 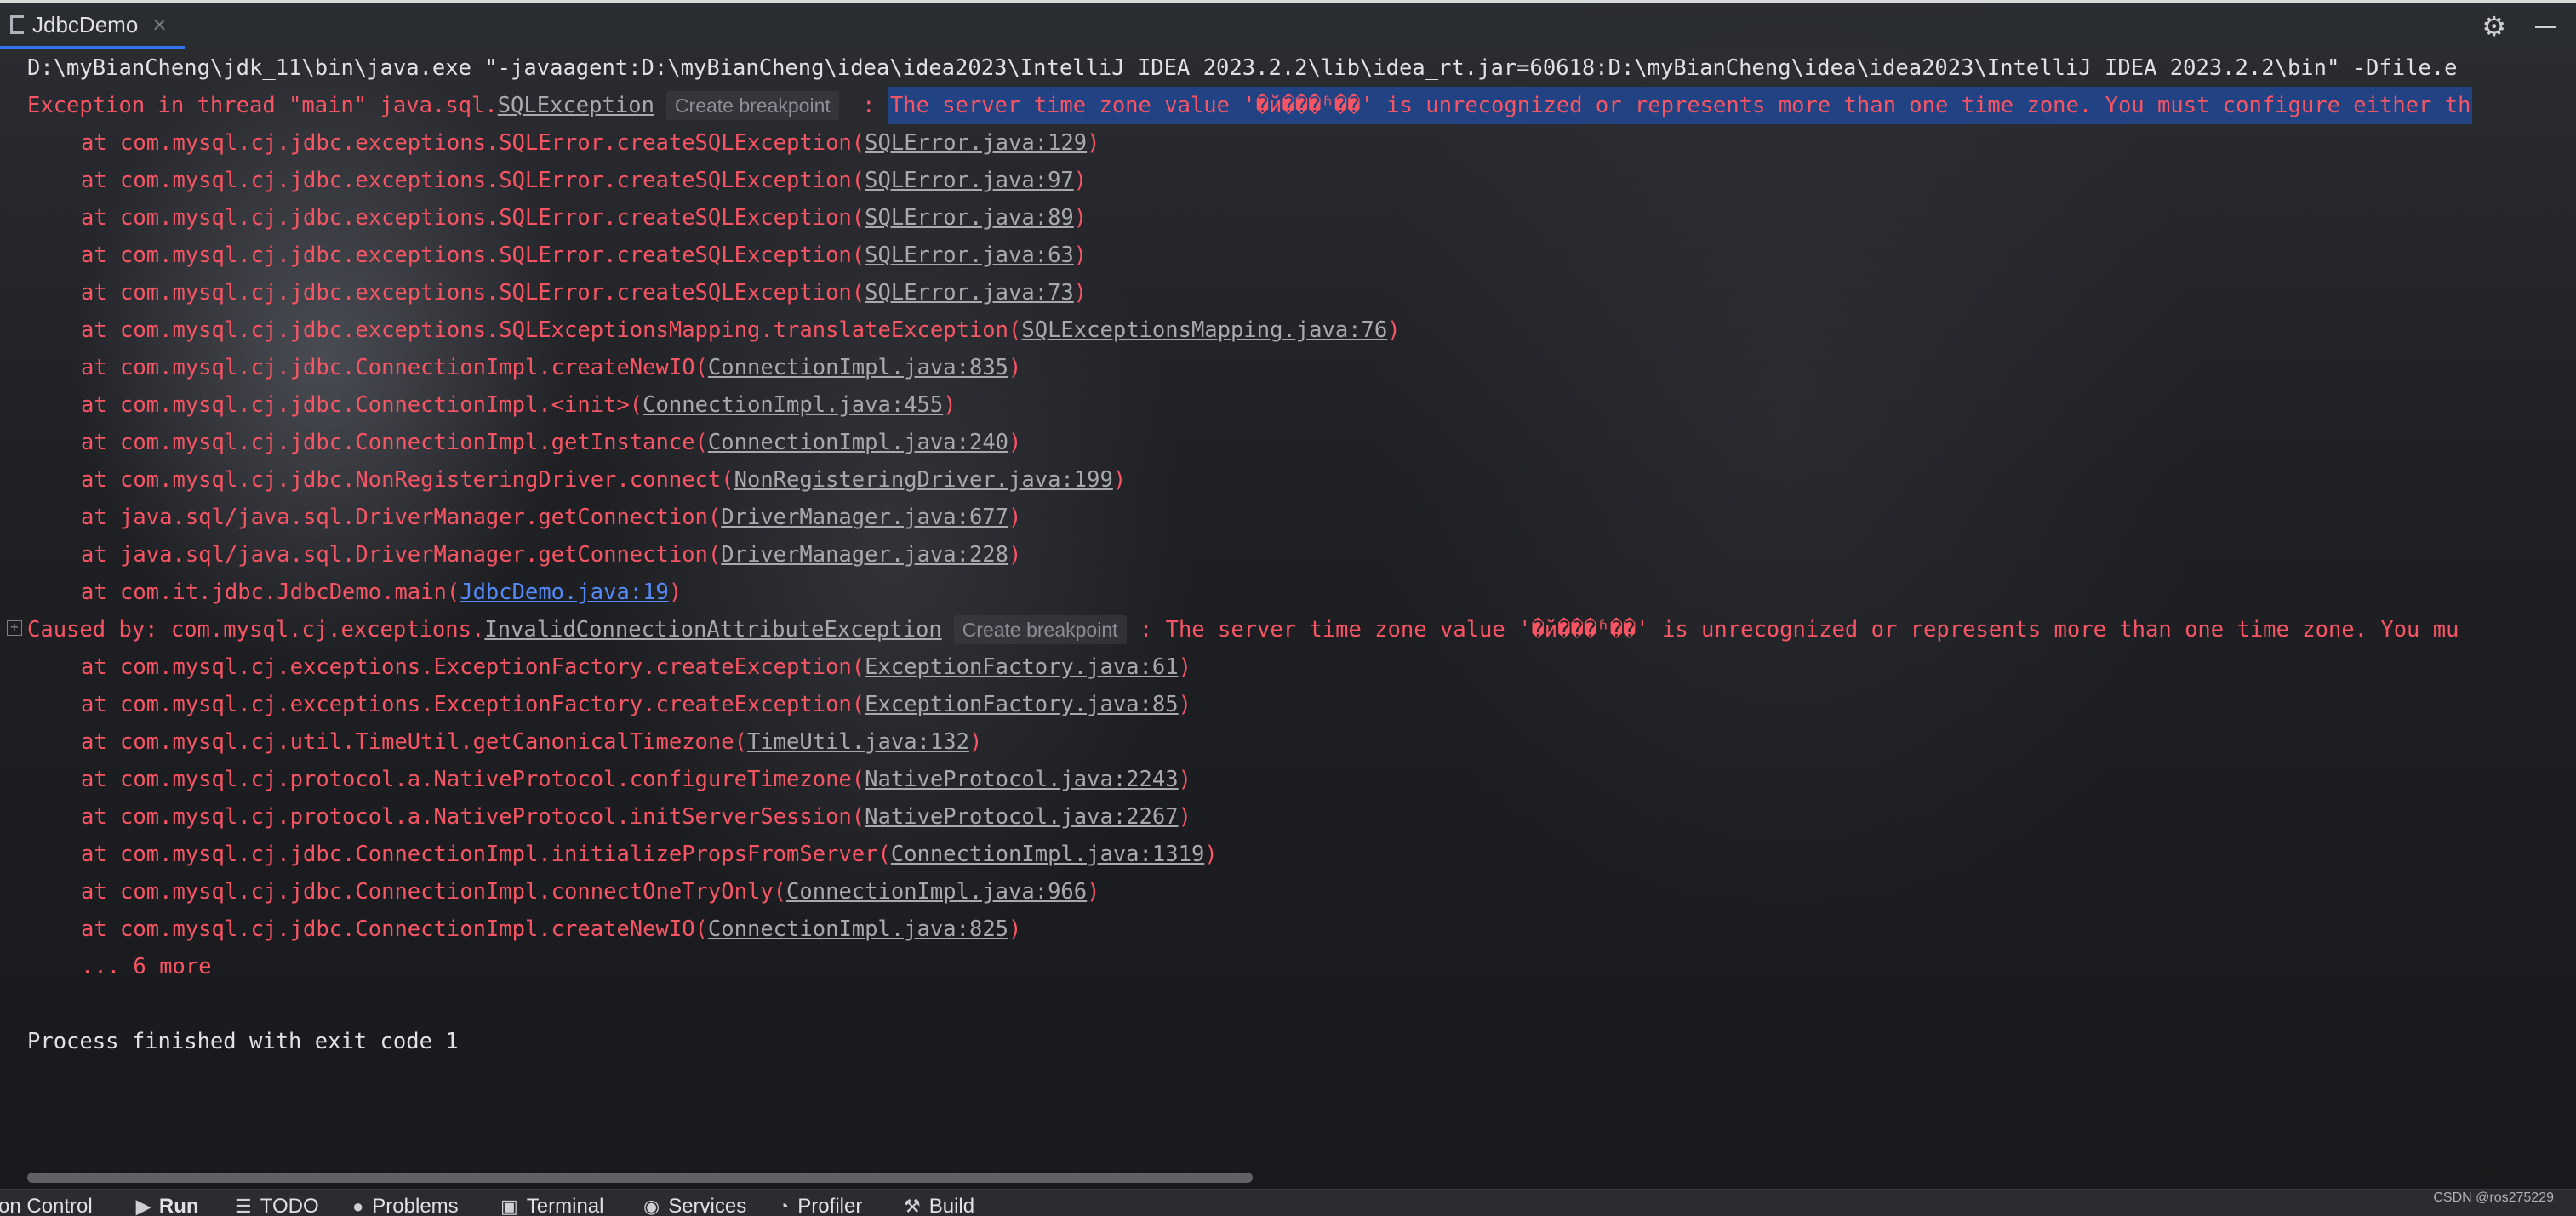 What do you see at coordinates (694, 1203) in the screenshot?
I see `tool-services: ◉ Services` at bounding box center [694, 1203].